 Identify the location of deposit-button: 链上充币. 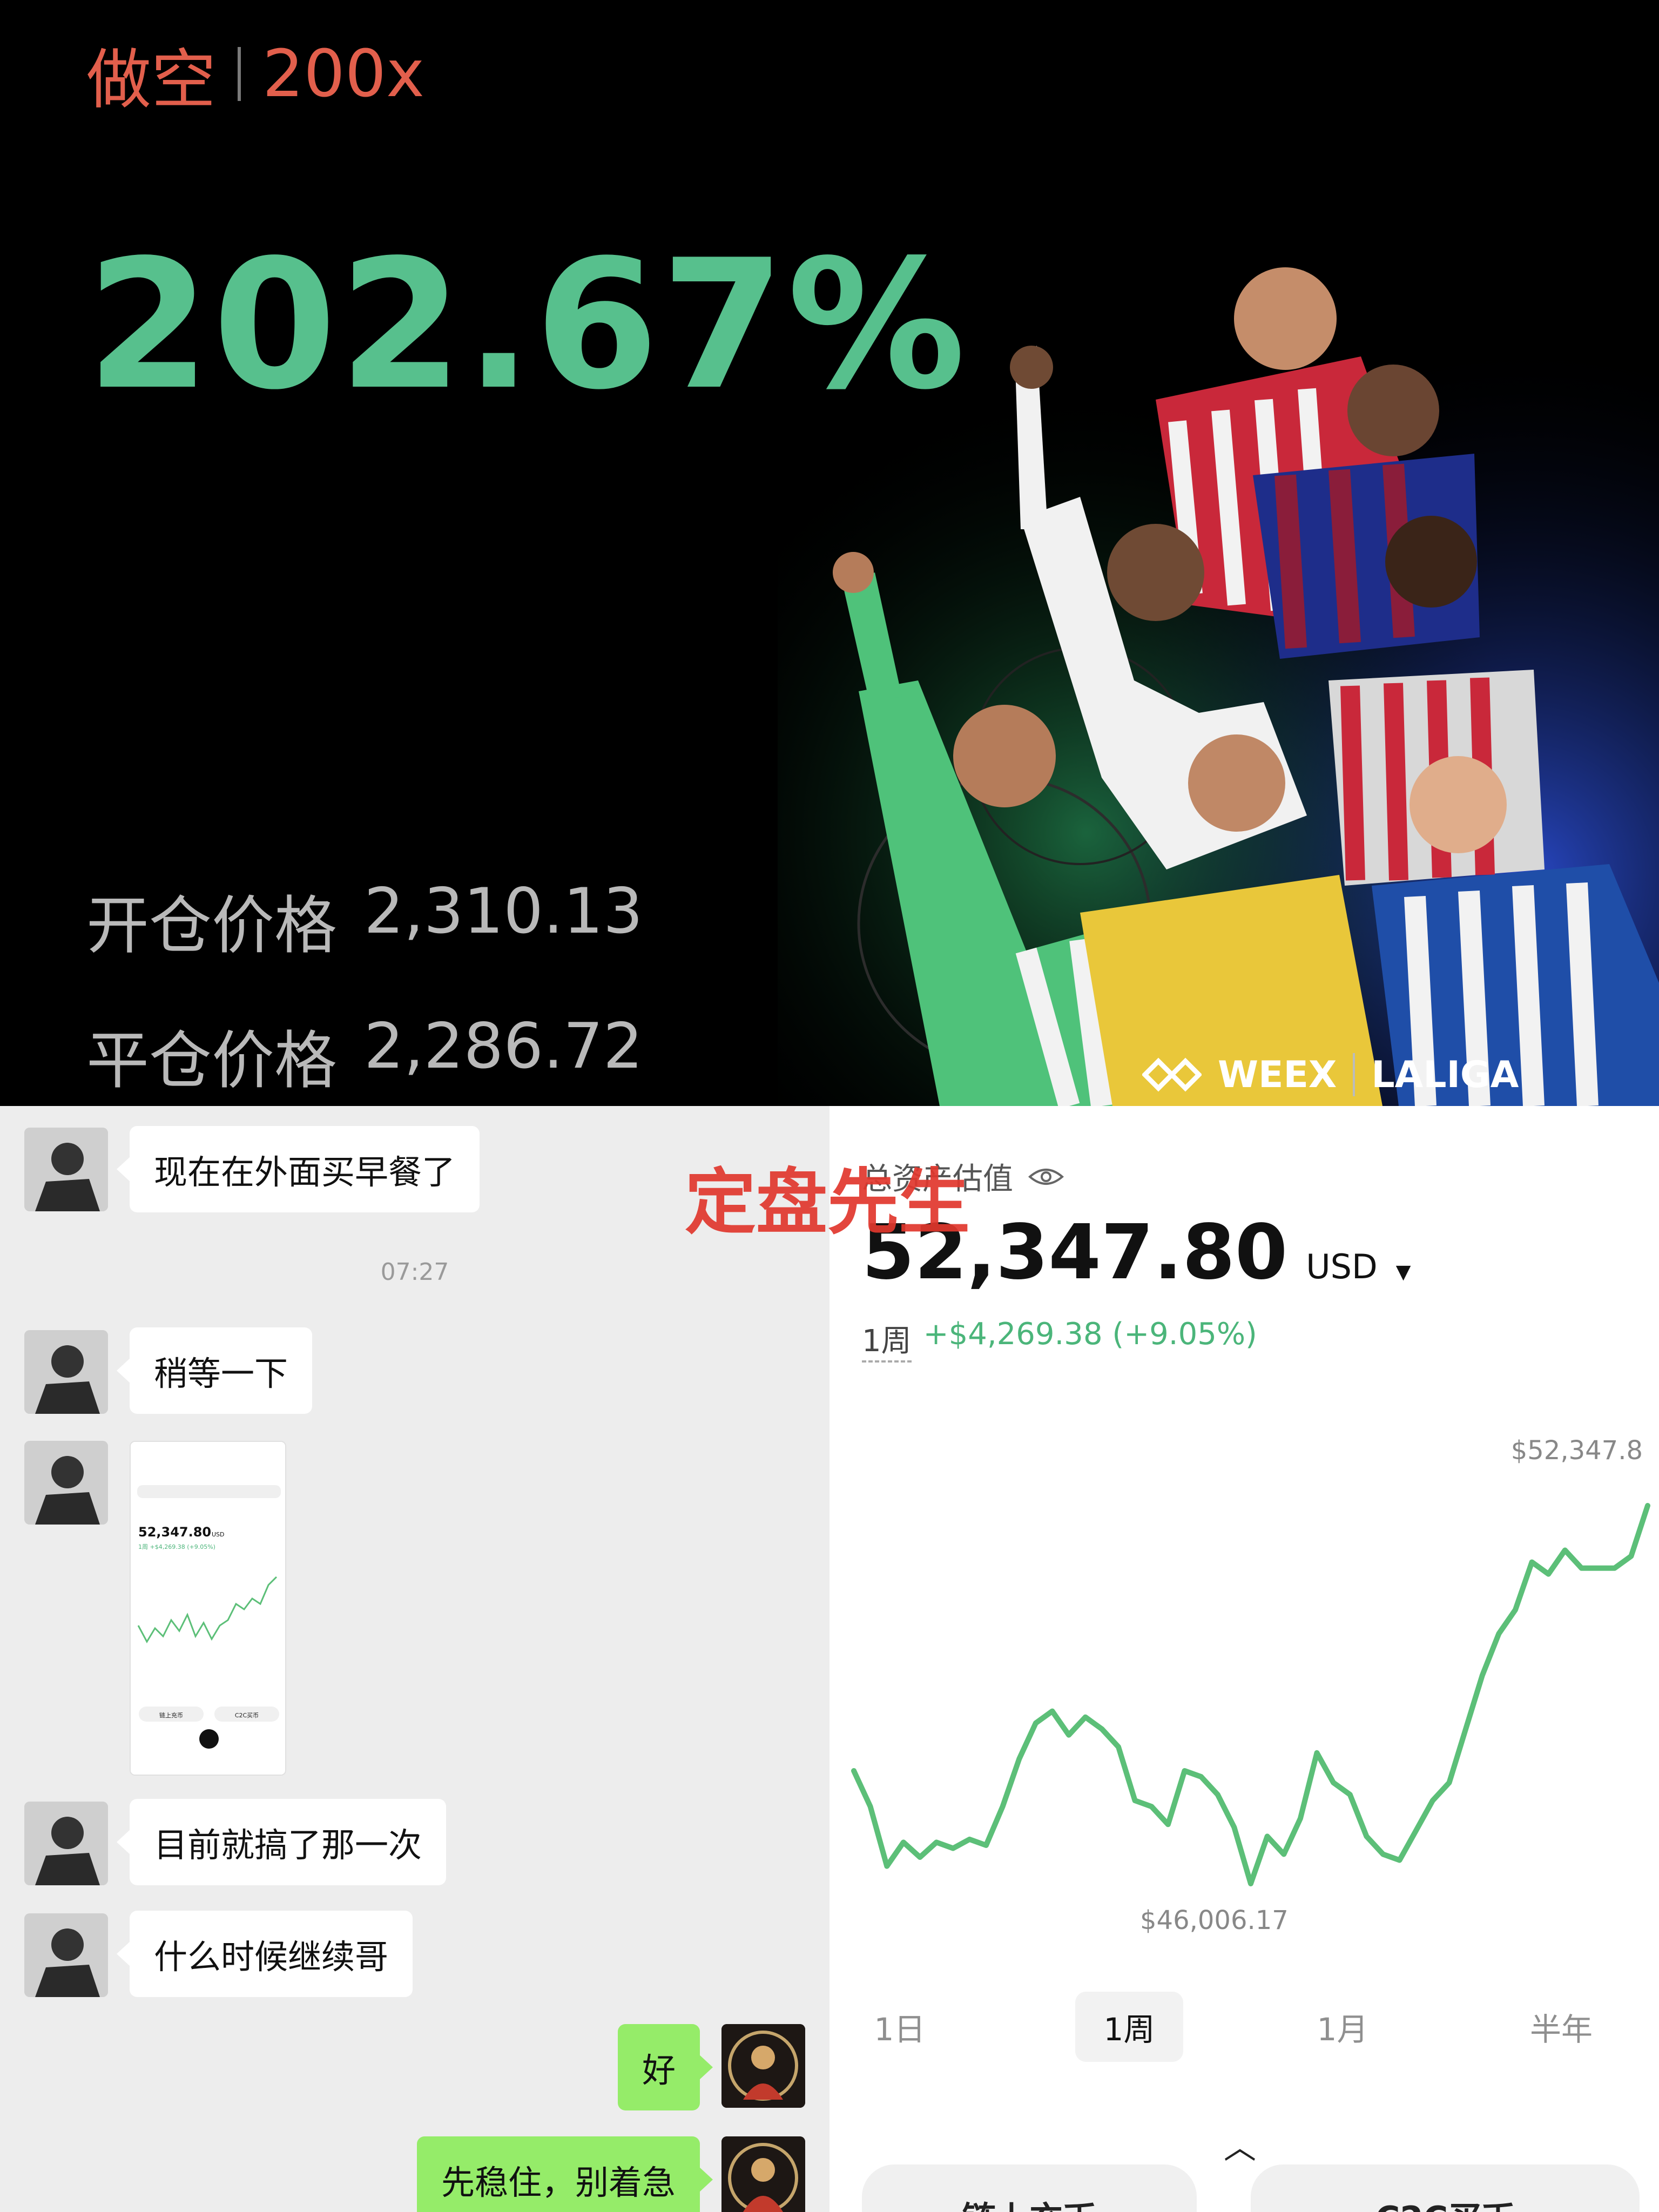
(1029, 2188).